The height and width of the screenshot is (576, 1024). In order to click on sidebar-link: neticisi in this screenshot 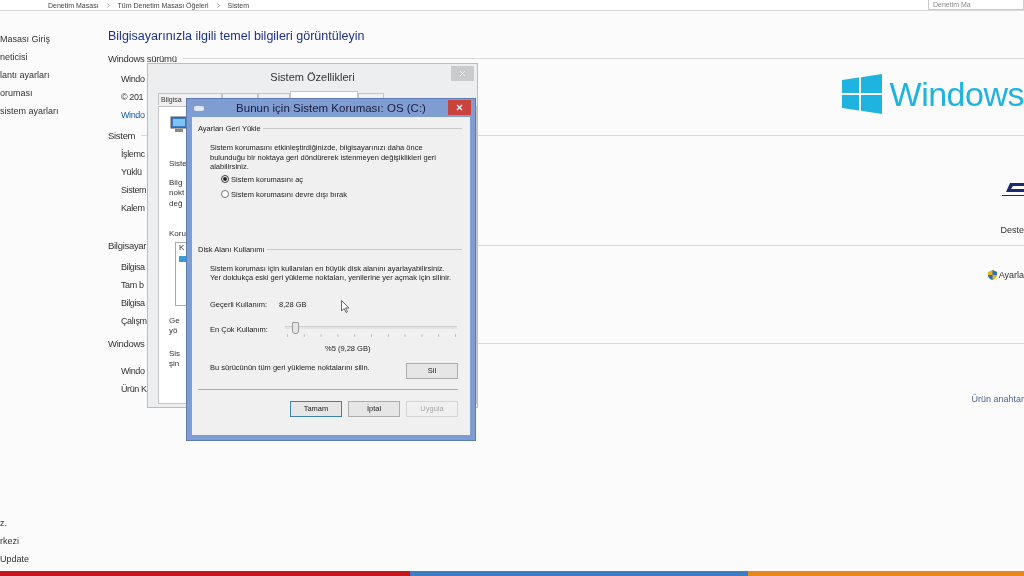, I will do `click(54, 57)`.